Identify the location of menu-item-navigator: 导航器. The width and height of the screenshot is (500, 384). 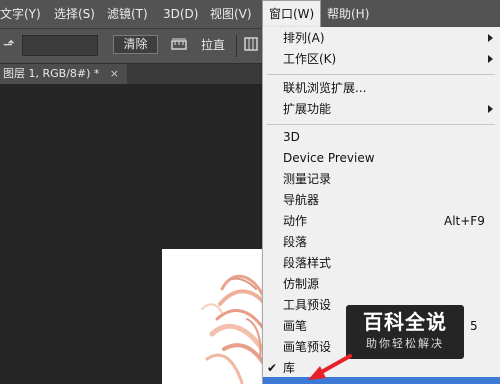
(301, 200).